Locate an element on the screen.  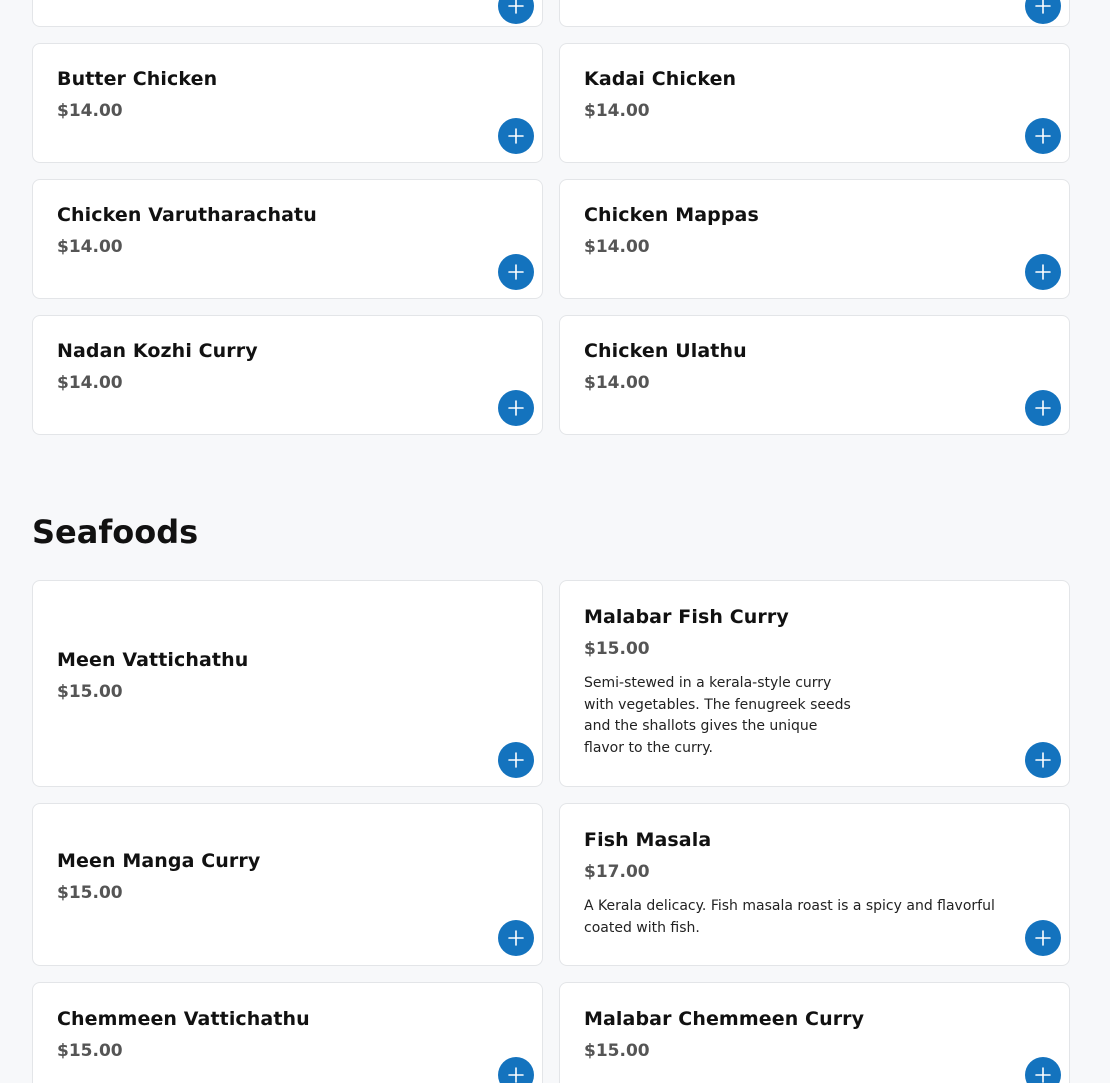
item-name: Chicken Mappas is located at coordinates (671, 215).